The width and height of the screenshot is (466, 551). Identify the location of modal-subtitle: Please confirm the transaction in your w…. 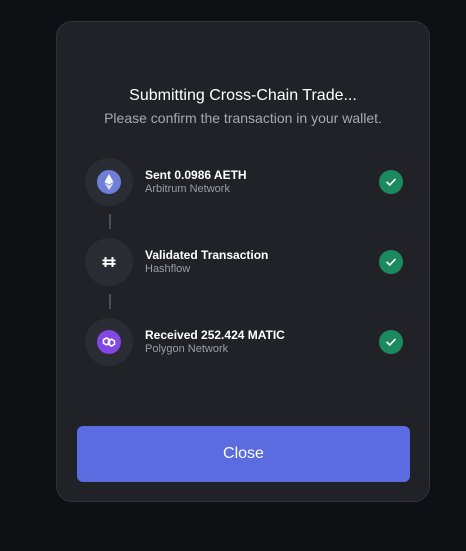
(243, 118).